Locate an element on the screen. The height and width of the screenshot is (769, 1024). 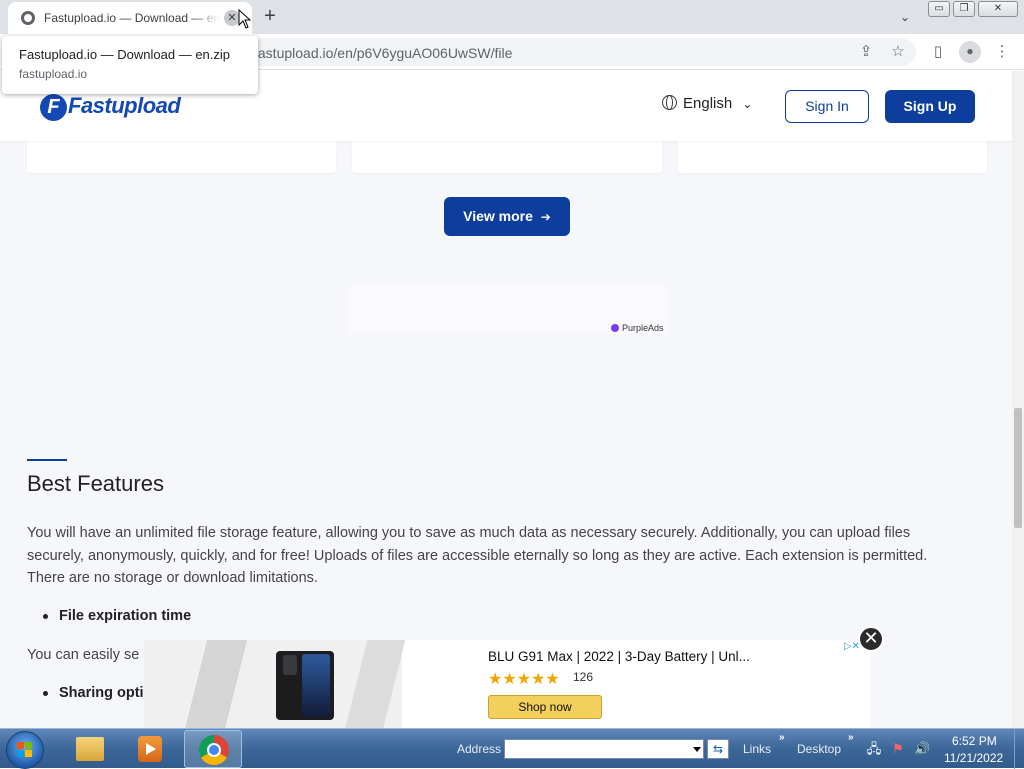
taskbar-chrome is located at coordinates (213, 749).